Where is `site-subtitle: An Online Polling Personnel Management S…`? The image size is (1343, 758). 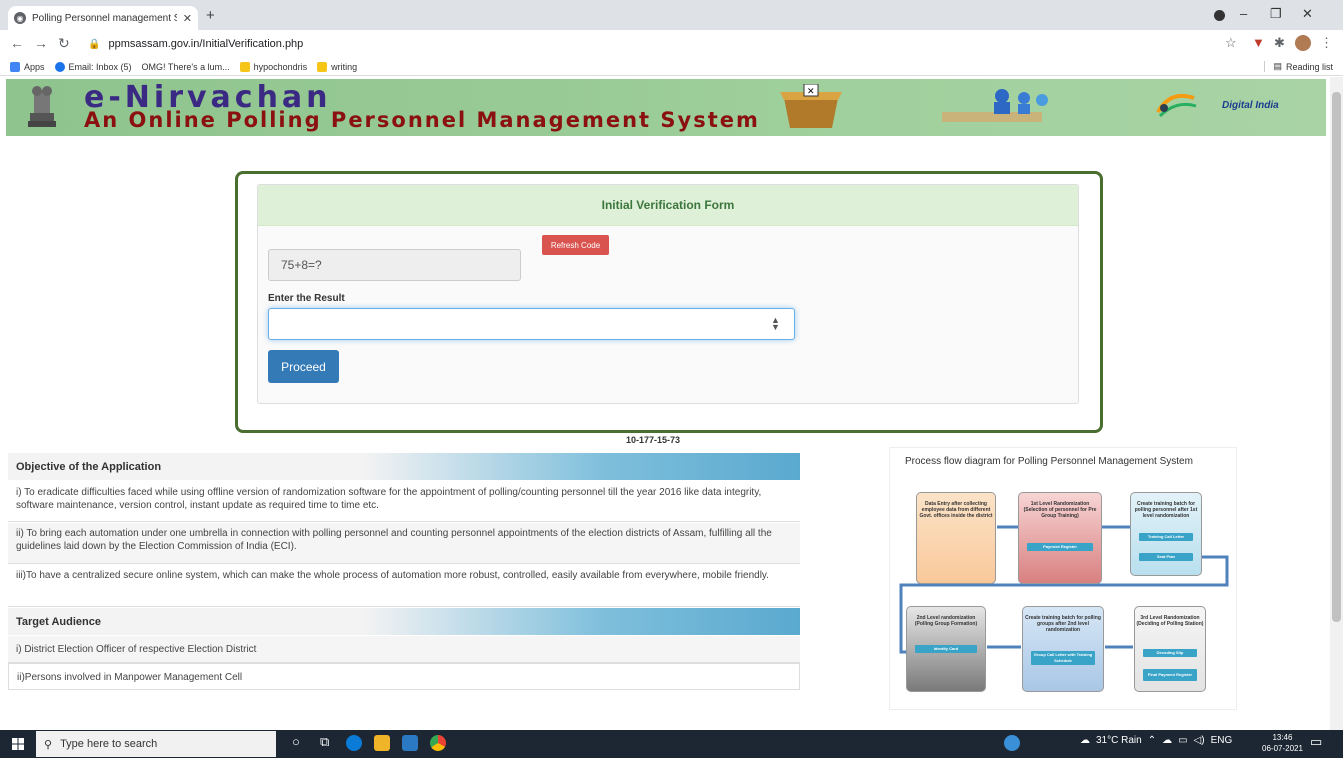
site-subtitle: An Online Polling Personnel Management S… is located at coordinates (422, 120).